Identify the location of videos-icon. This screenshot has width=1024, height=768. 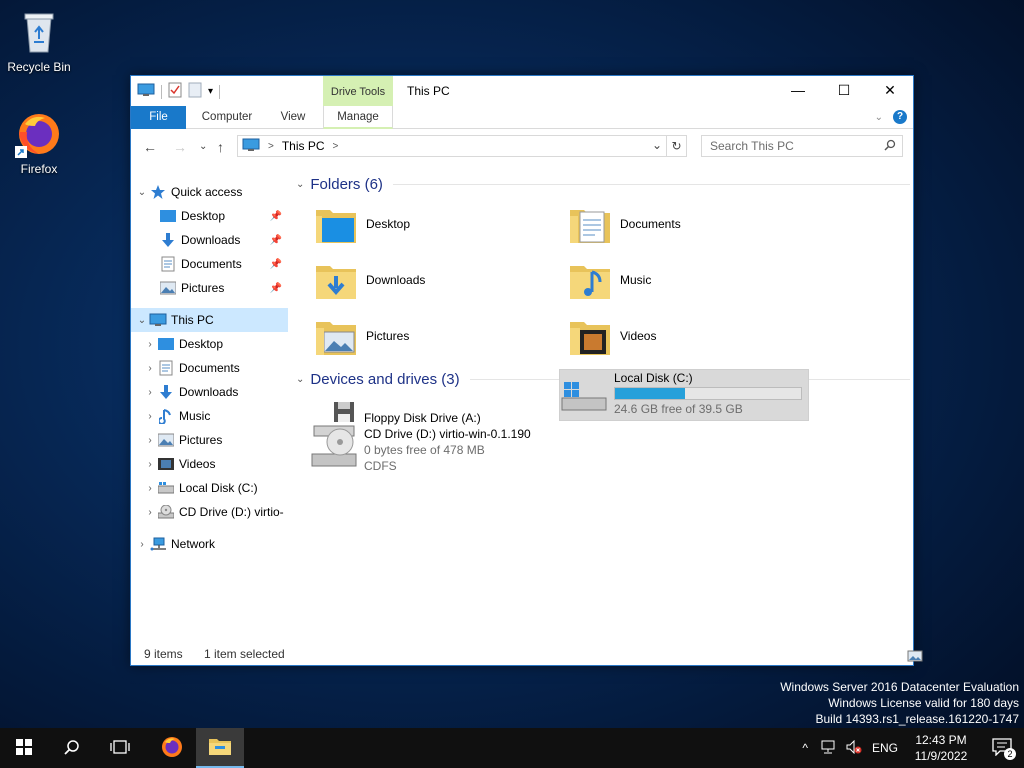
(166, 464).